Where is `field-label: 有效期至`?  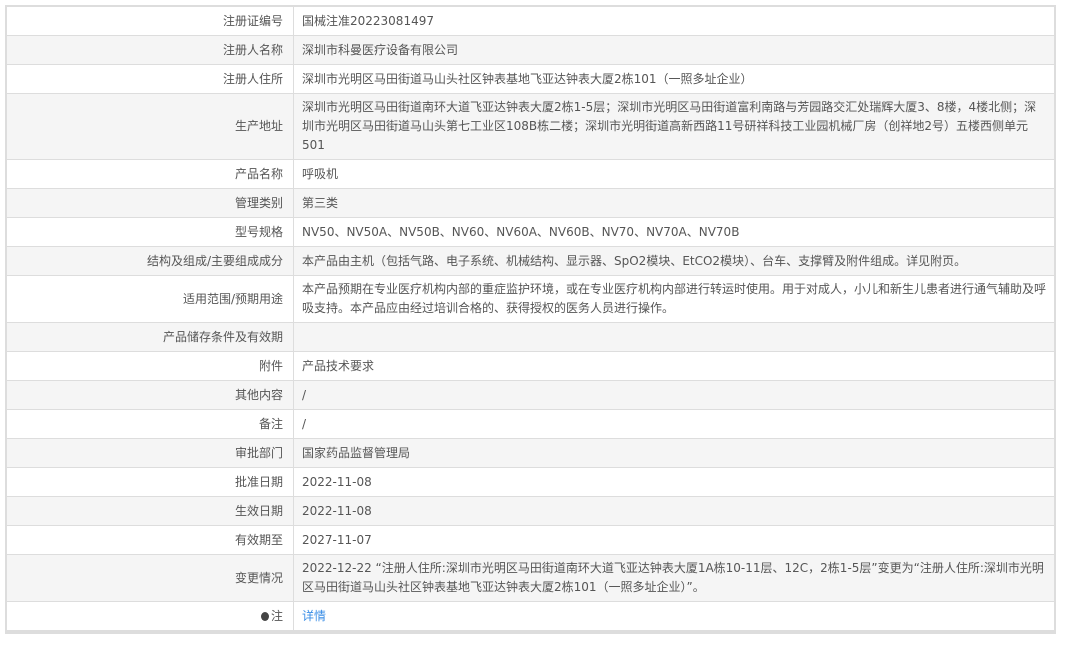 field-label: 有效期至 is located at coordinates (150, 540).